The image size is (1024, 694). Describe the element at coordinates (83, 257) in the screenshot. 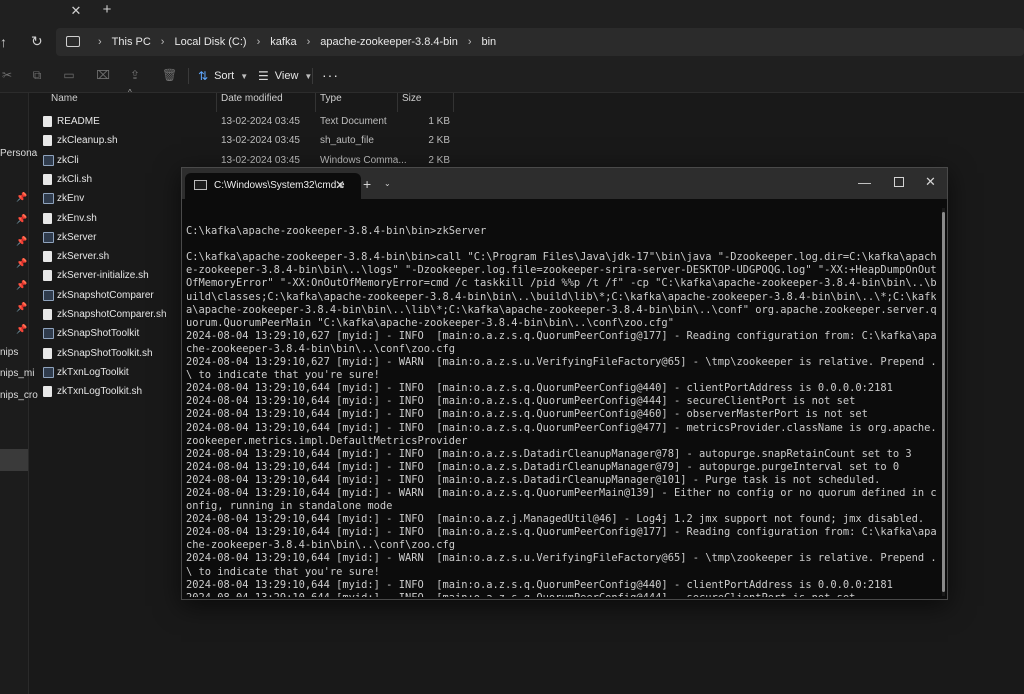

I see `file-name: zkServer.sh` at that location.